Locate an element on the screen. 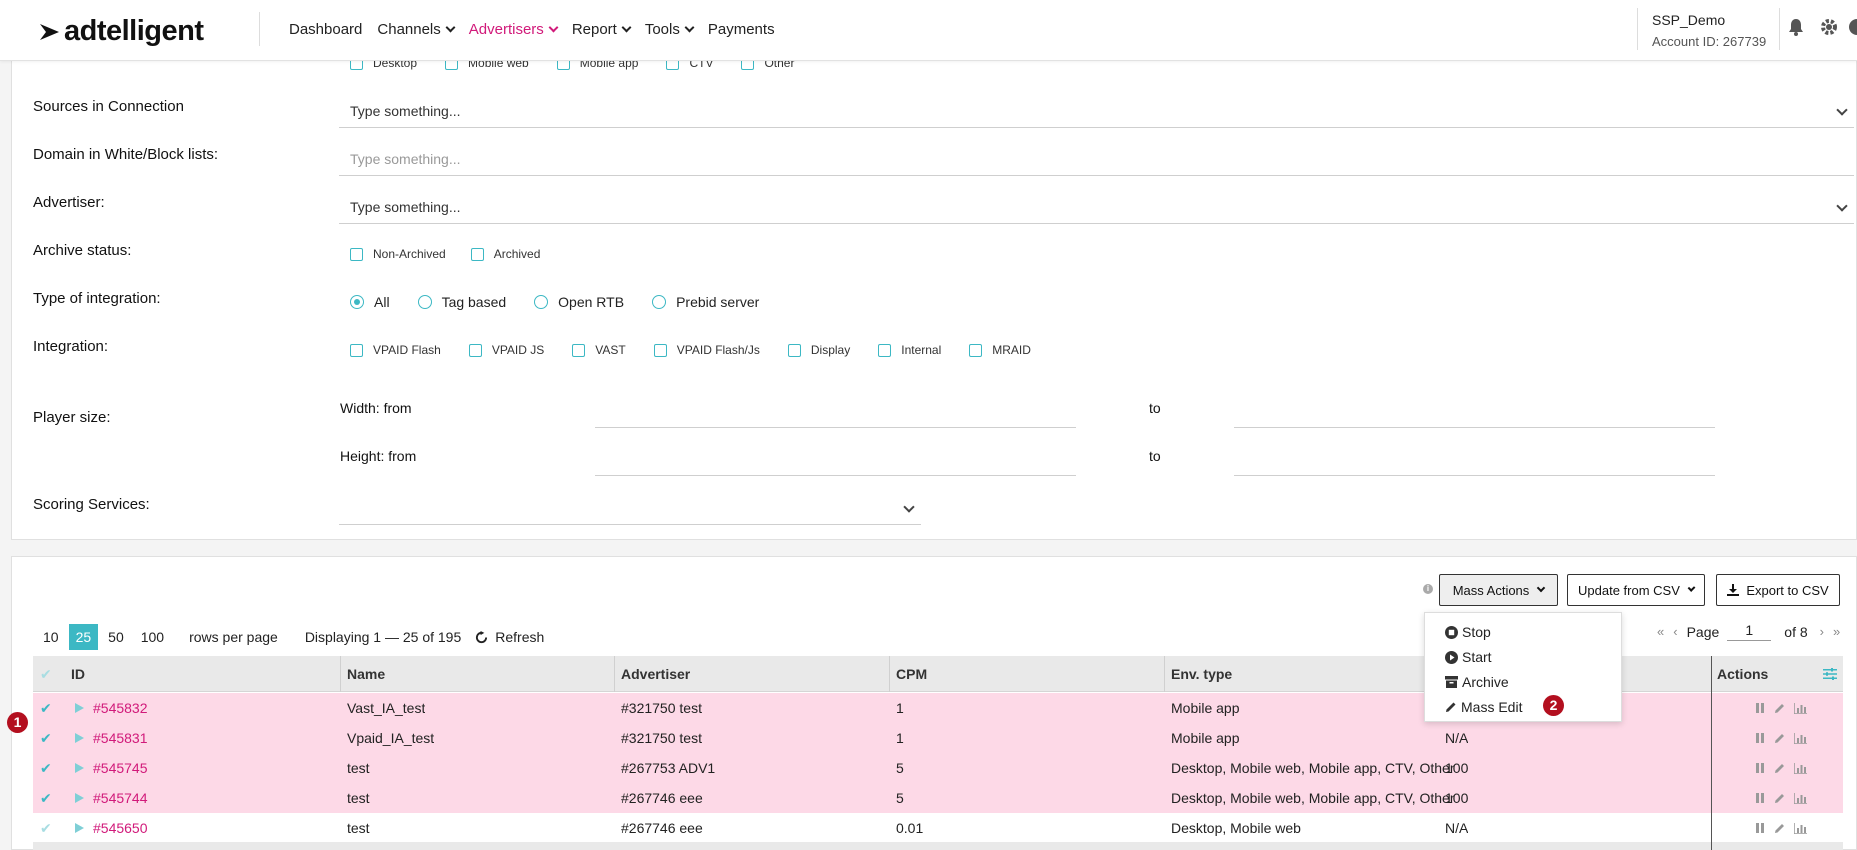  row-id-link: #545745 is located at coordinates (117, 768).